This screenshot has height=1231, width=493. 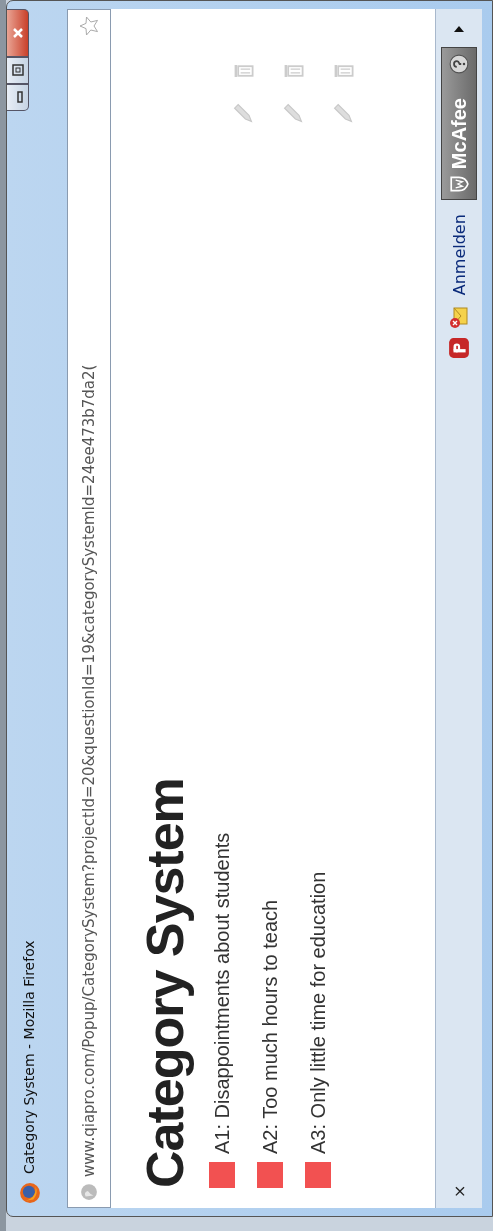 I want to click on close-button, so click(x=18, y=33).